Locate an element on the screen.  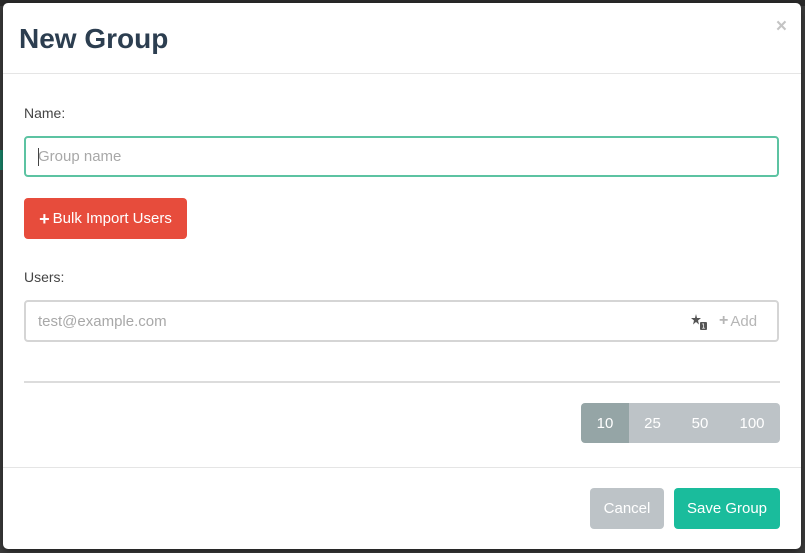
group-name-input is located at coordinates (401, 156).